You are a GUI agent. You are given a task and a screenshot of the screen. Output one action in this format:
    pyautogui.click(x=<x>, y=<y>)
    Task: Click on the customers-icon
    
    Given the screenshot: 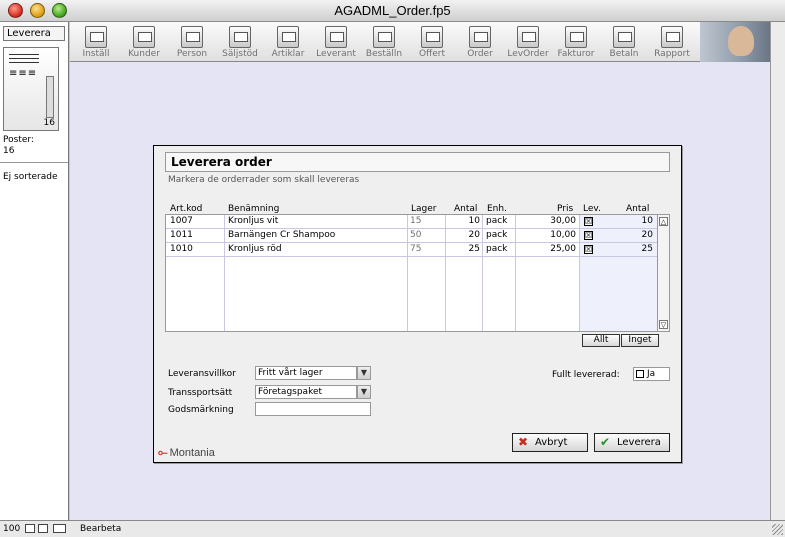 What is the action you would take?
    pyautogui.click(x=144, y=37)
    